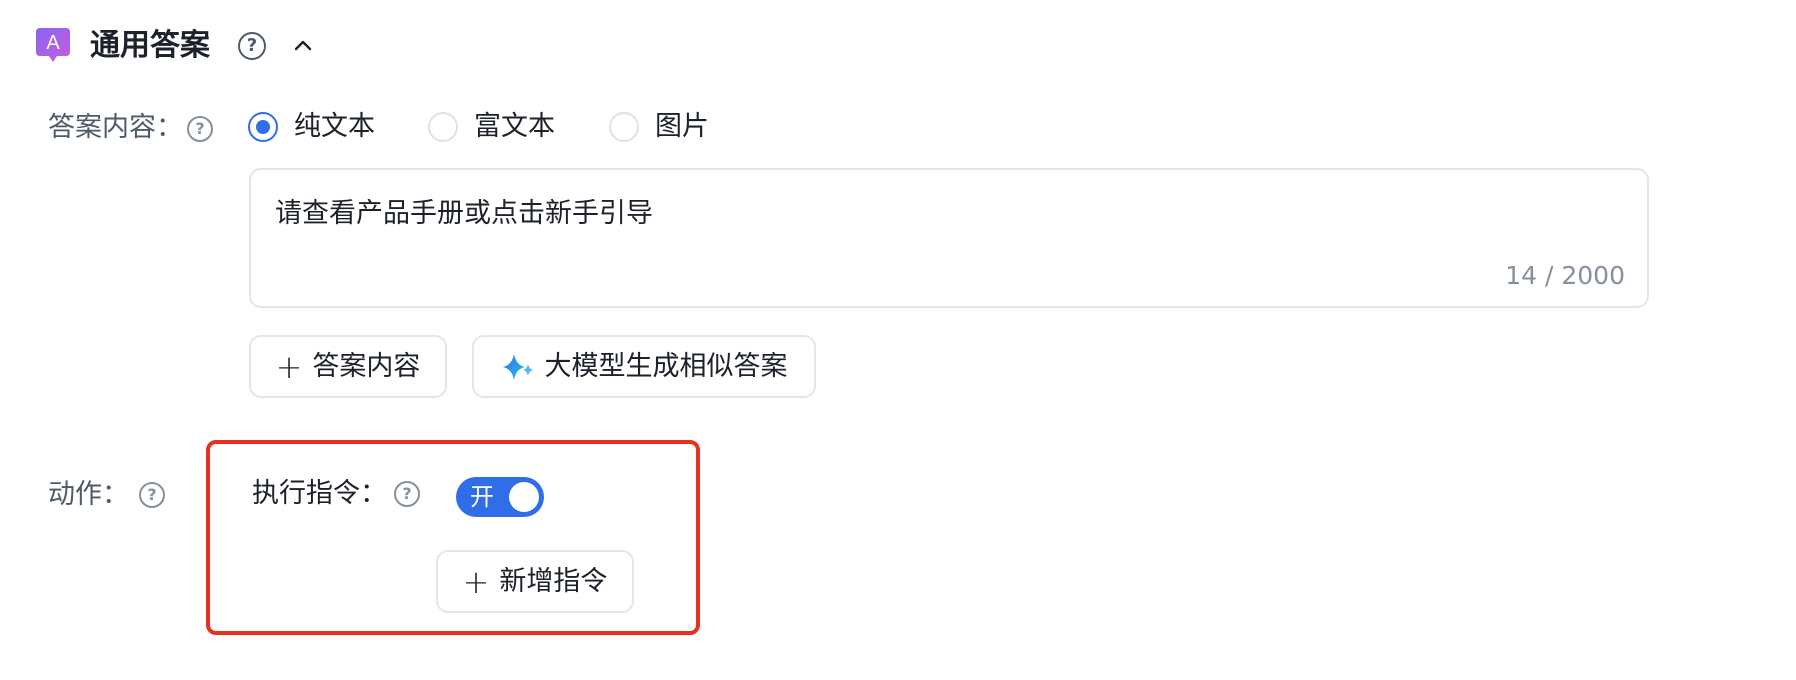 The width and height of the screenshot is (1796, 680). What do you see at coordinates (1565, 275) in the screenshot?
I see `character-count: 14 / 2000` at bounding box center [1565, 275].